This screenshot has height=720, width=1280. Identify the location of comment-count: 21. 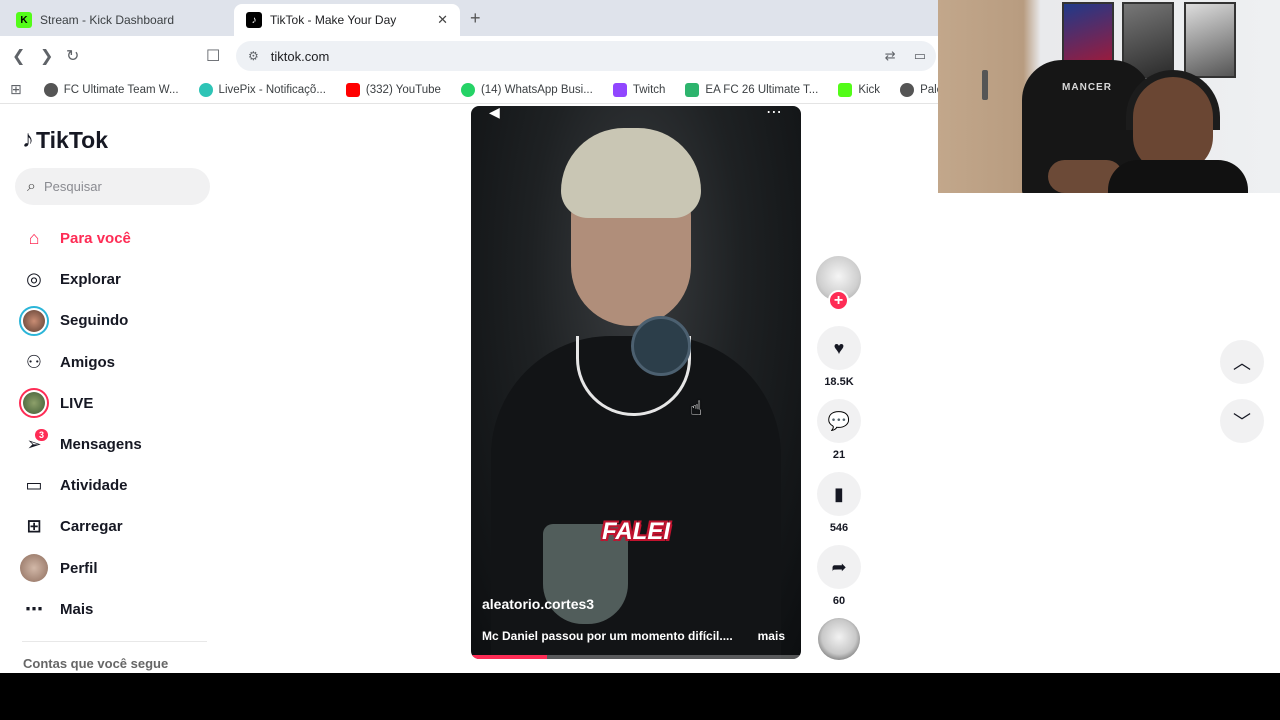
(839, 455).